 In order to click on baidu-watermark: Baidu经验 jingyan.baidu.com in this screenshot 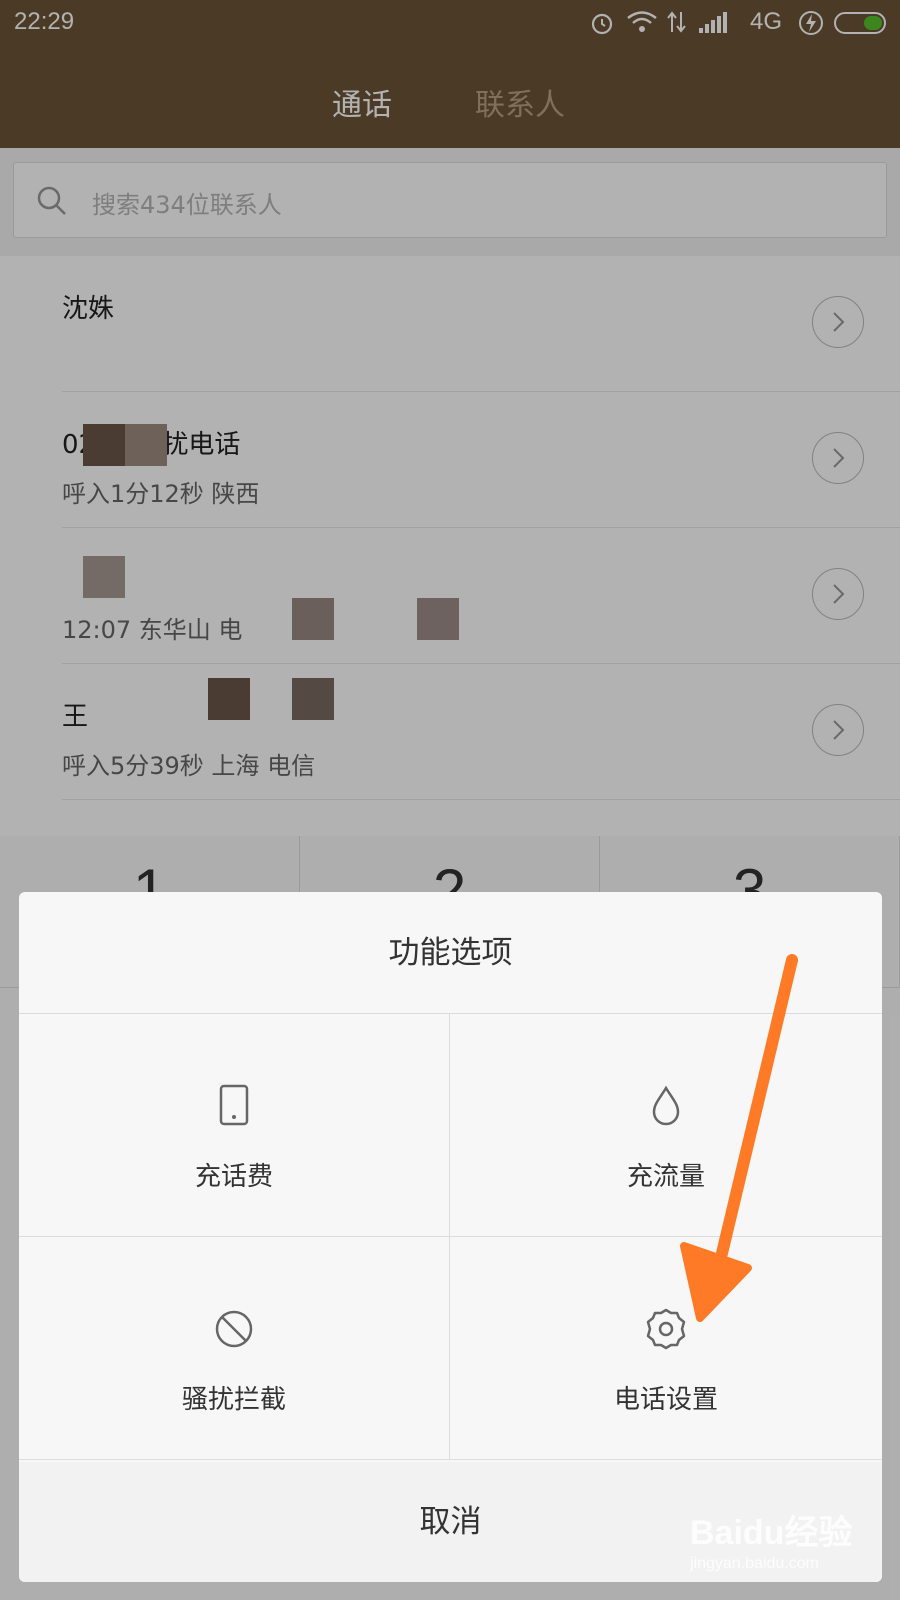, I will do `click(790, 1545)`.